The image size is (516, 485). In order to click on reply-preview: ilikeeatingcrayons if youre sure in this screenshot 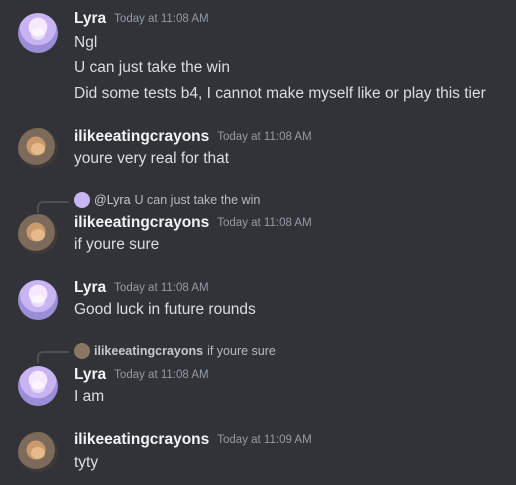, I will do `click(175, 351)`.